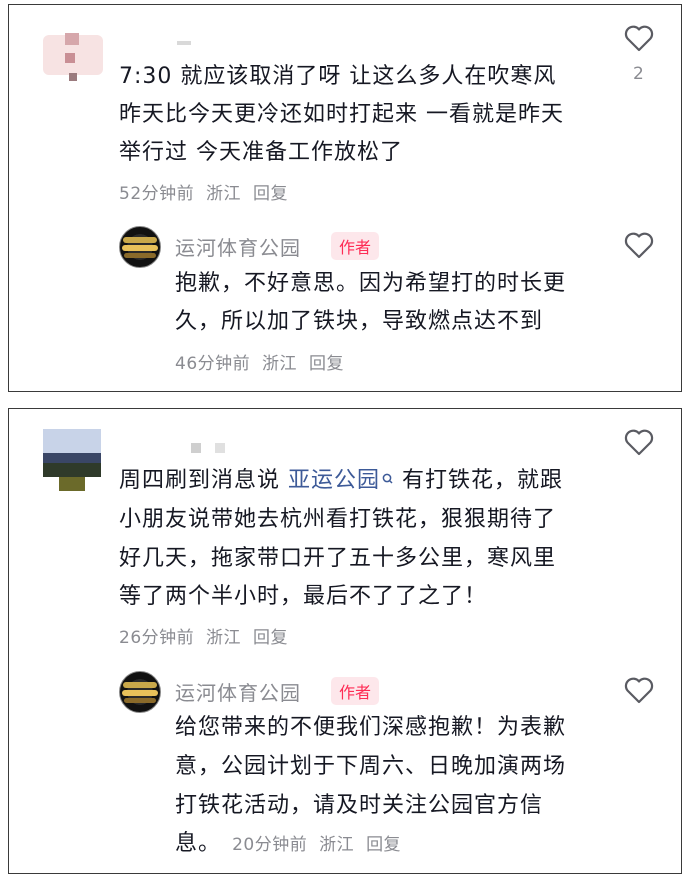 The height and width of the screenshot is (879, 689). I want to click on hashtag-text: 亚运公园, so click(334, 480).